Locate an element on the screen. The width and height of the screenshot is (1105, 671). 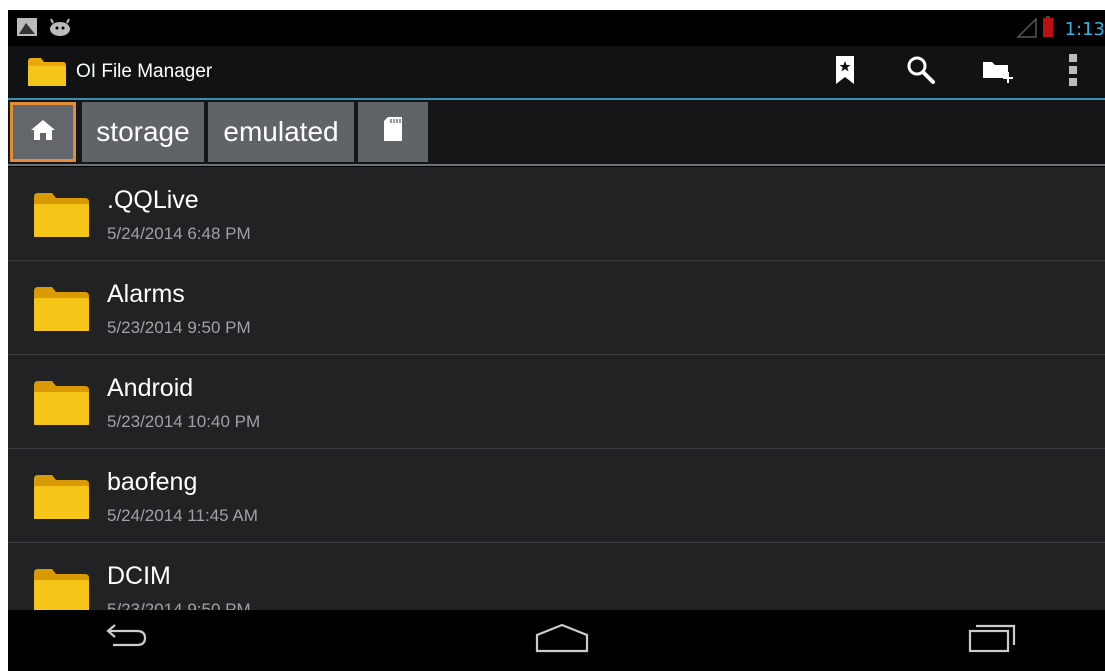
status-bar: 1:13 is located at coordinates (556, 27).